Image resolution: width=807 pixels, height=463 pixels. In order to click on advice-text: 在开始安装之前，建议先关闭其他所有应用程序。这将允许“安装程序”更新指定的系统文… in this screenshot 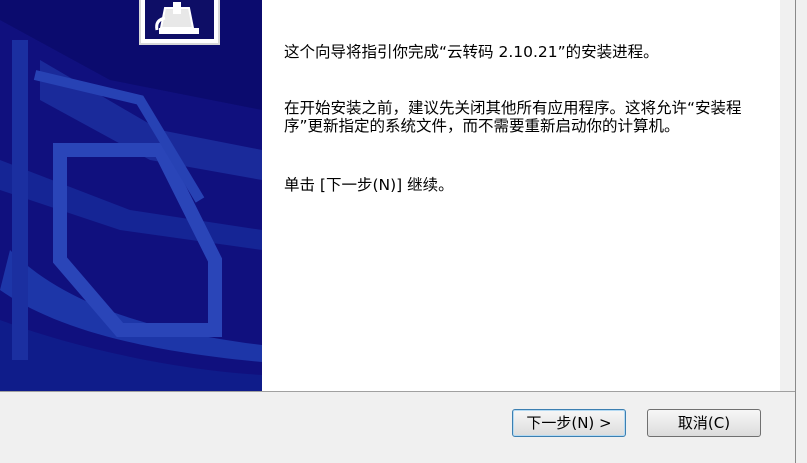, I will do `click(513, 117)`.